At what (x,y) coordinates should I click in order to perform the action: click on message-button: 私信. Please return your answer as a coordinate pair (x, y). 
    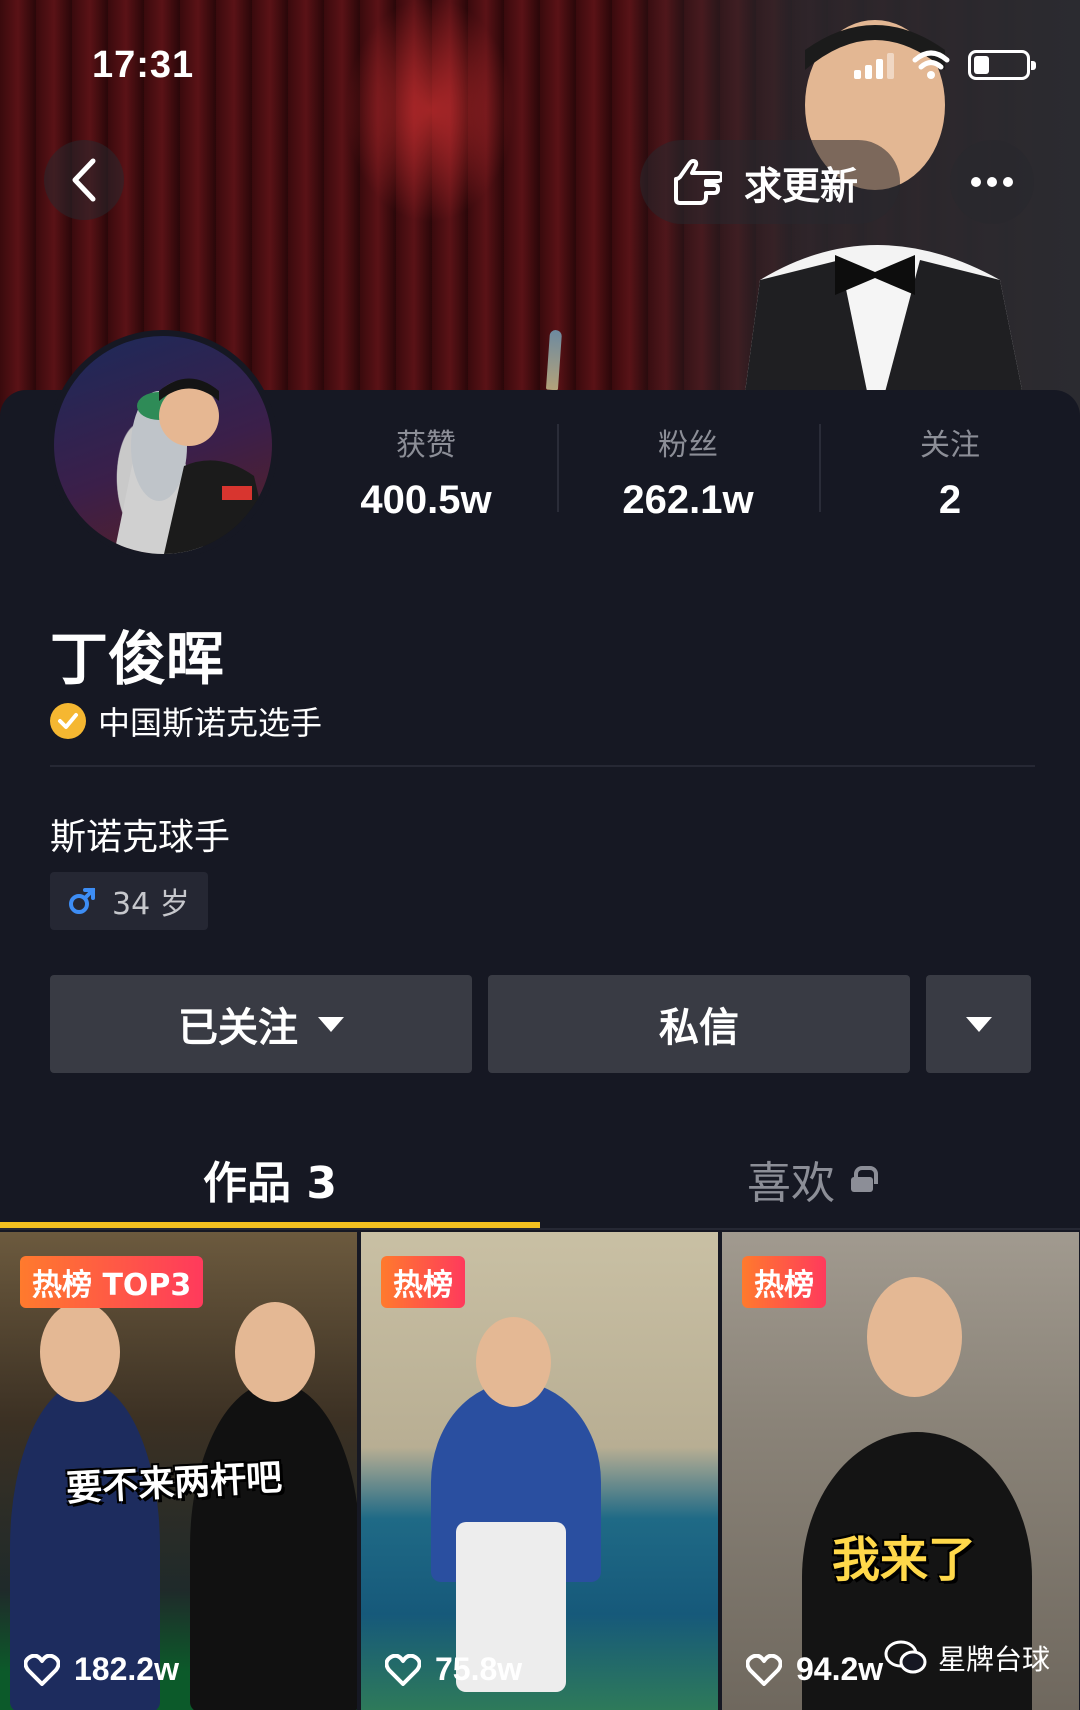
    Looking at the image, I should click on (699, 1024).